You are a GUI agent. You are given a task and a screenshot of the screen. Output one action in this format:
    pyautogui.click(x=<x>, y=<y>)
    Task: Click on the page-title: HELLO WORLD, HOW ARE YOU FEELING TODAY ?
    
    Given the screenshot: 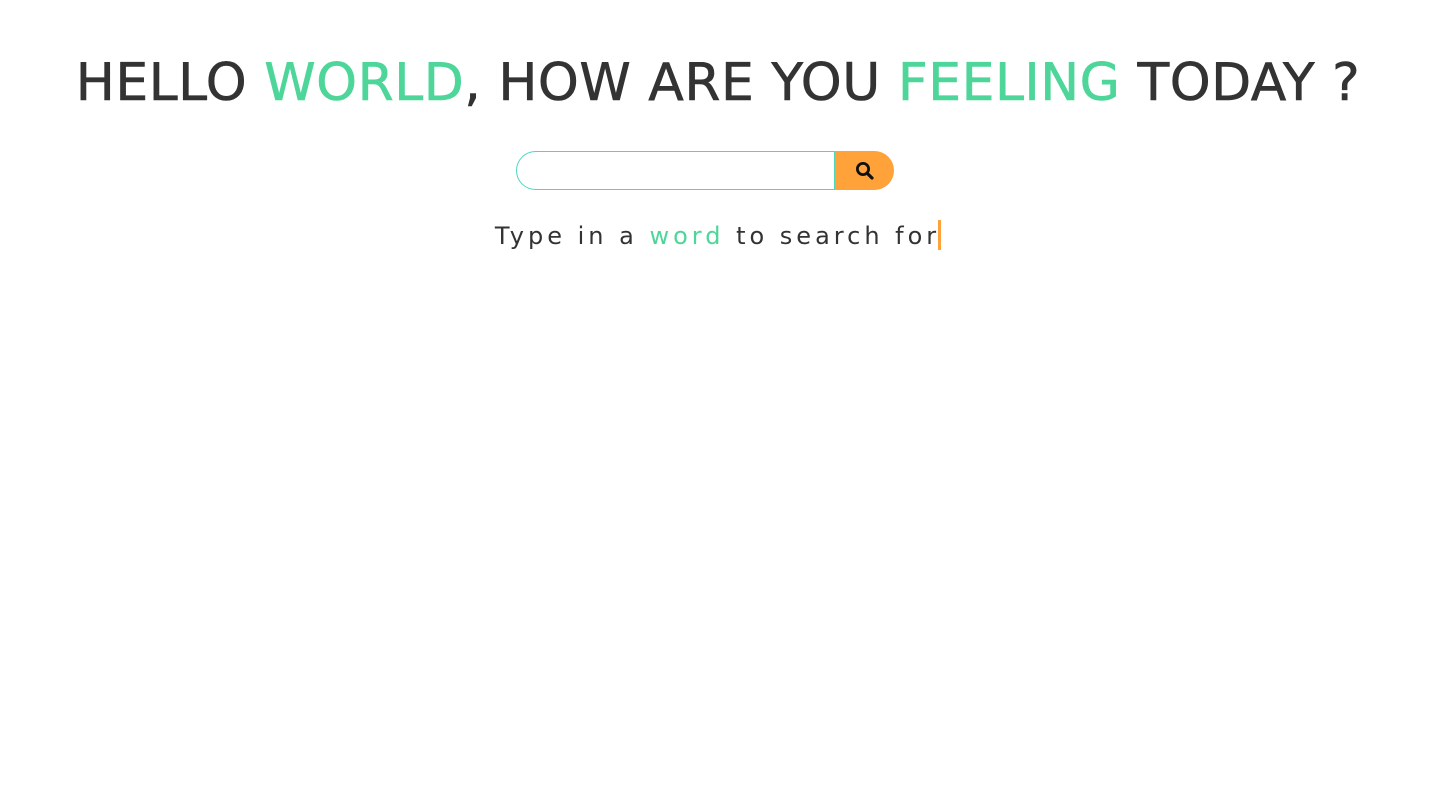 What is the action you would take?
    pyautogui.click(x=718, y=83)
    